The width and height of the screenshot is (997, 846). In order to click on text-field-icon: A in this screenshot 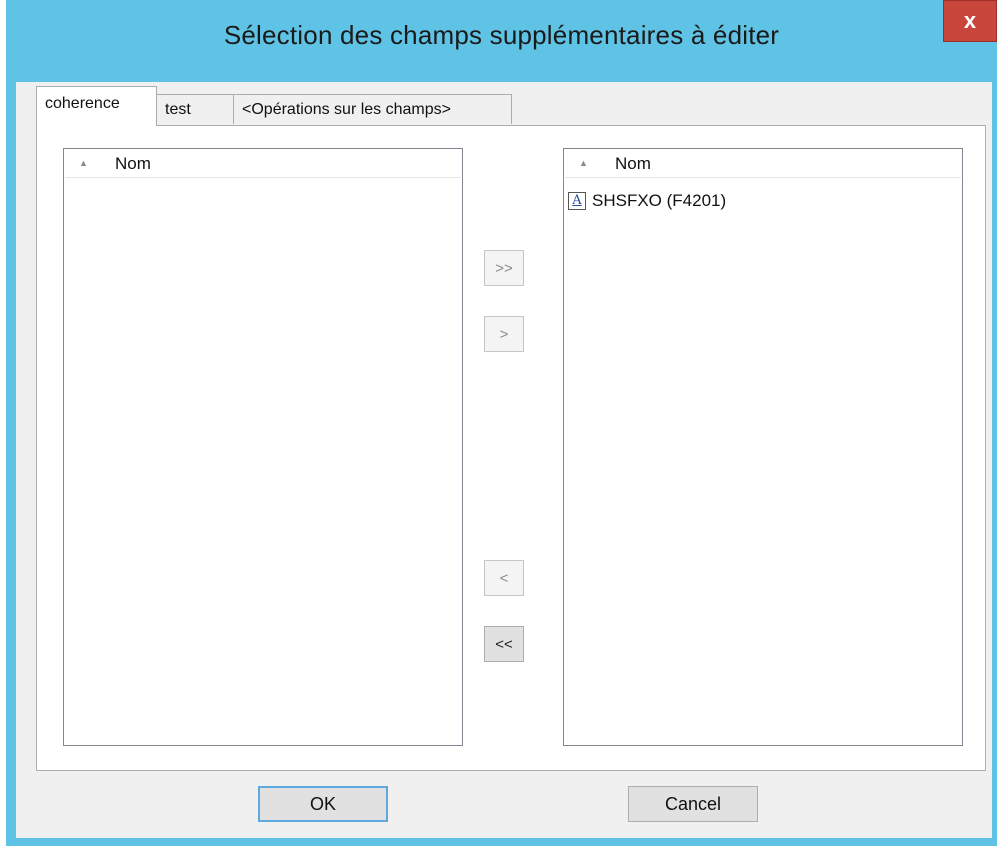, I will do `click(577, 201)`.